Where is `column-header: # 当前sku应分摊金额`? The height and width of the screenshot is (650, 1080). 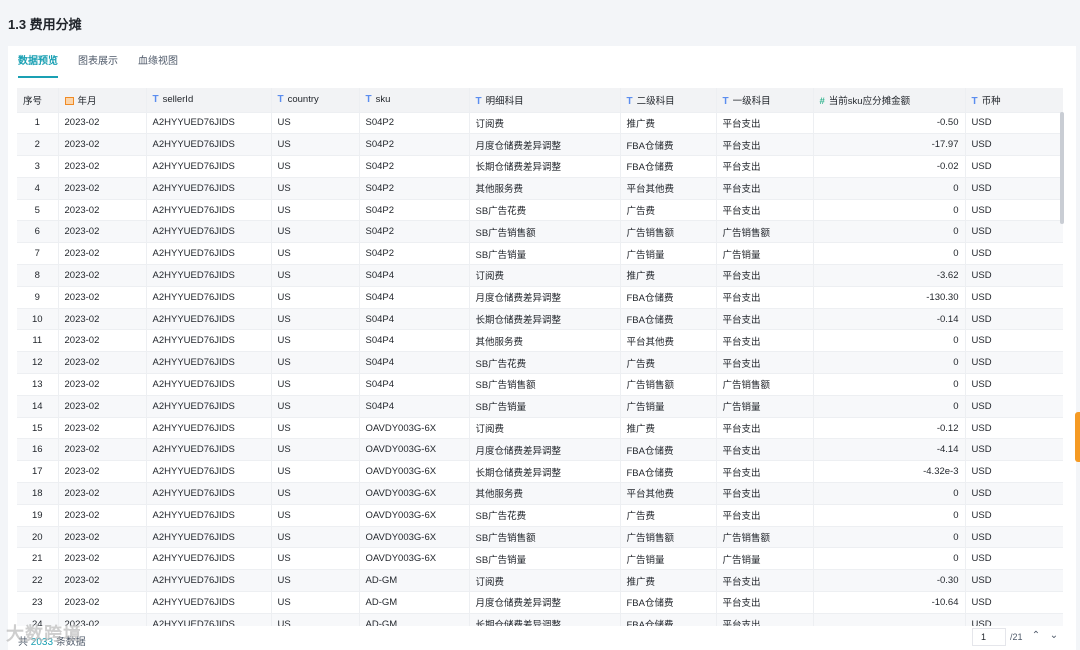
column-header: # 当前sku应分摊金额 is located at coordinates (889, 100).